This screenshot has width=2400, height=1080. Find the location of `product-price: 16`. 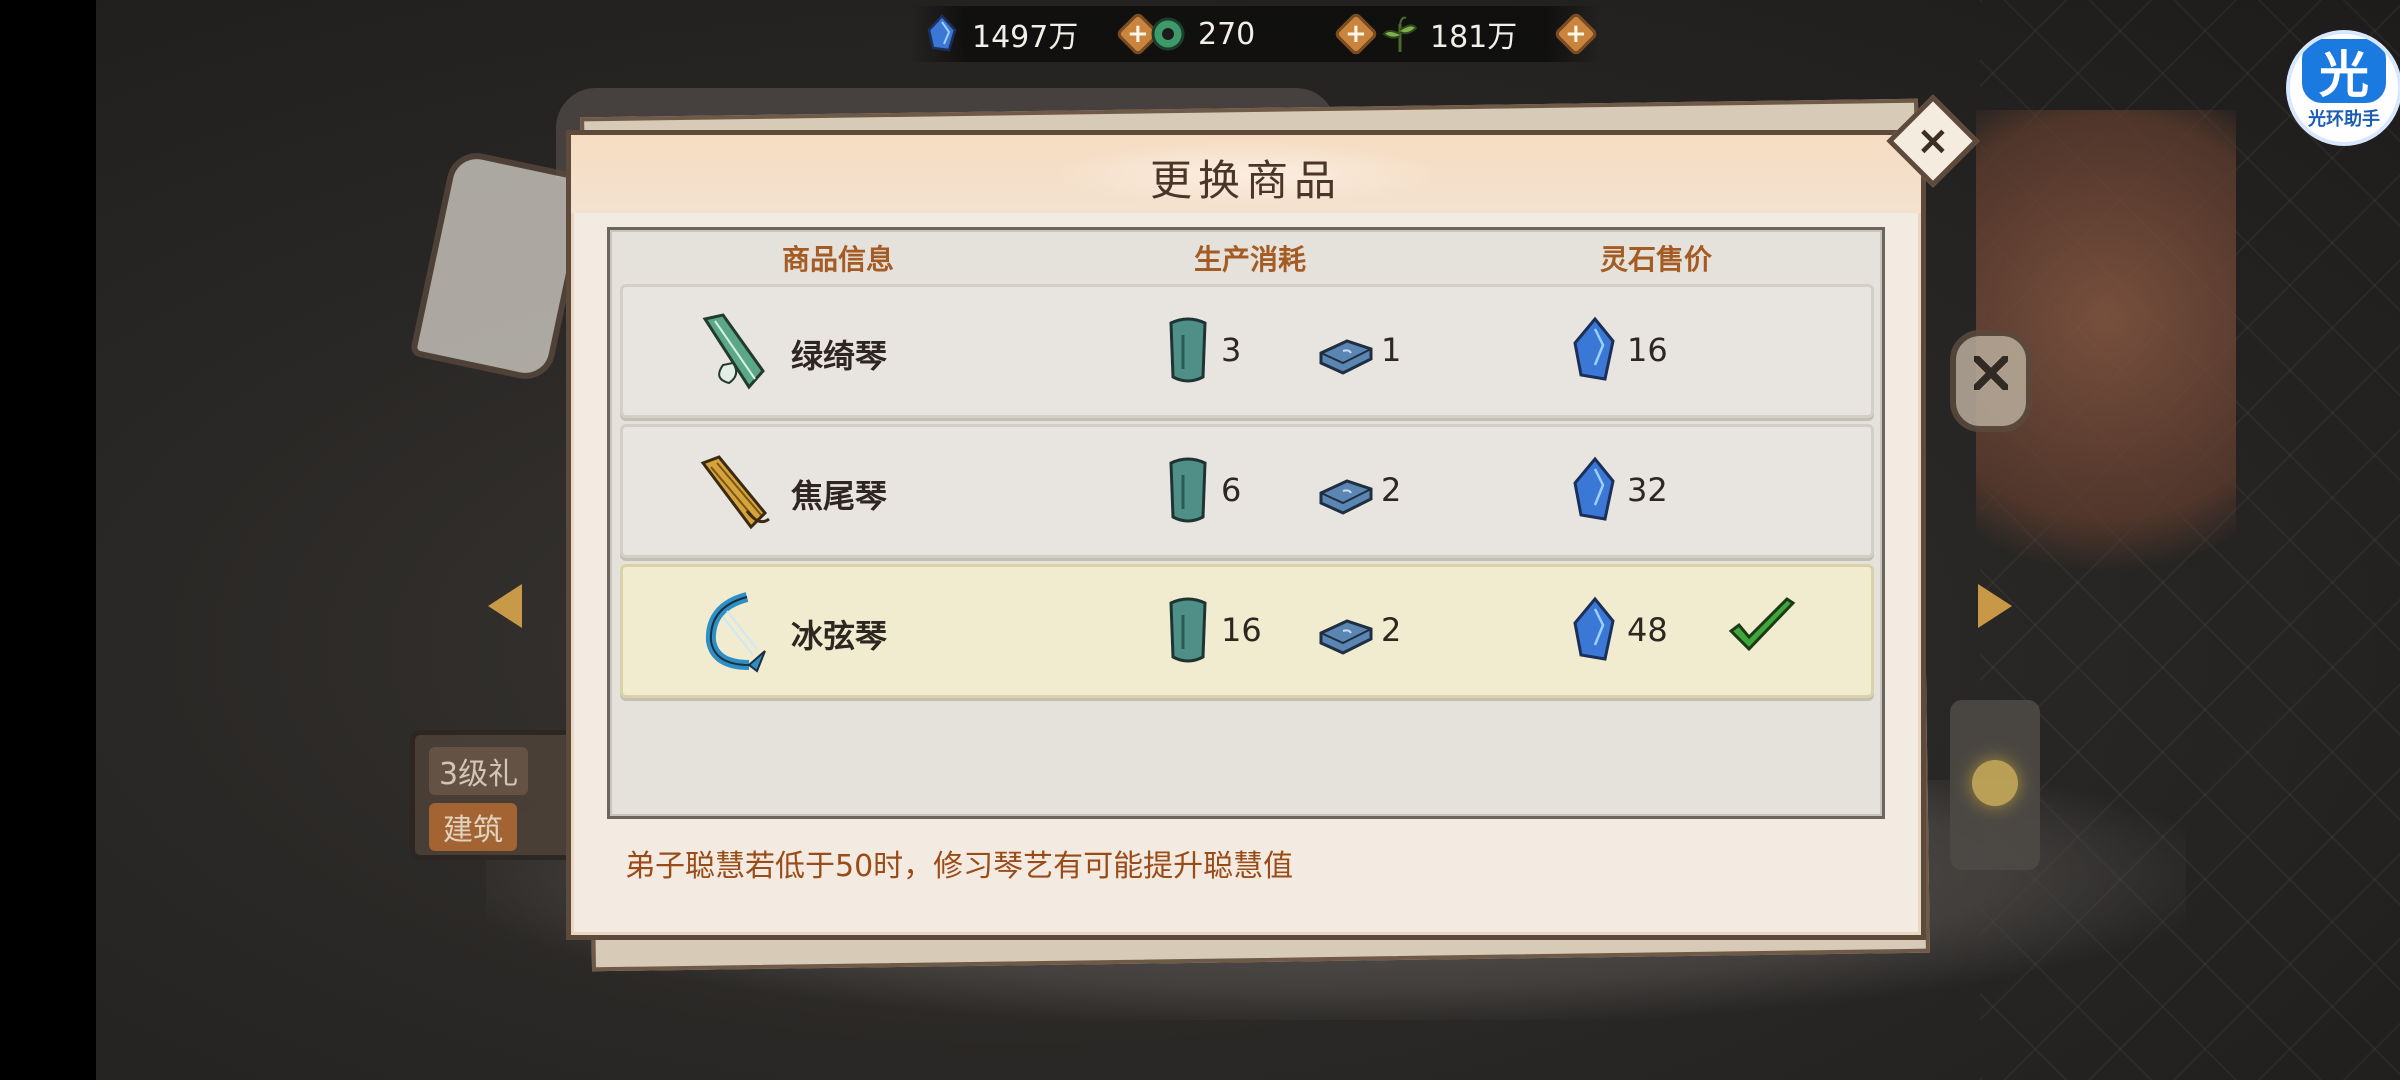

product-price: 16 is located at coordinates (1647, 350).